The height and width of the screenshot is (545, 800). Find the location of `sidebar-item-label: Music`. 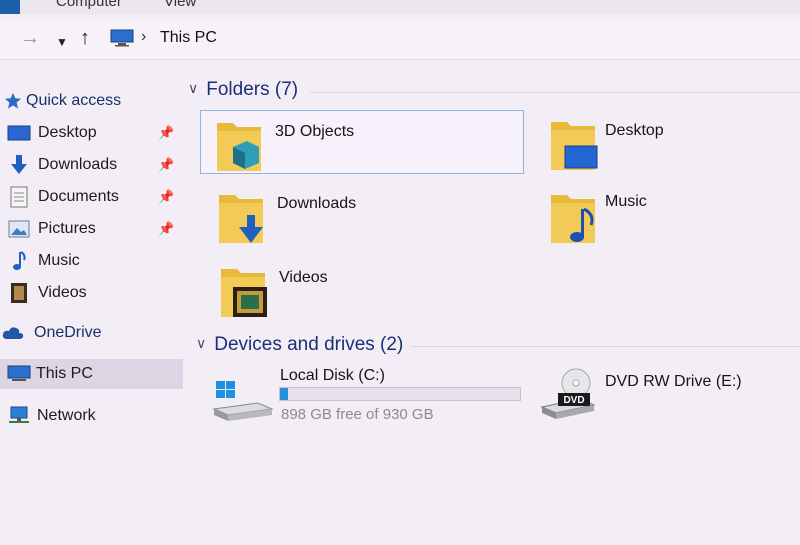

sidebar-item-label: Music is located at coordinates (59, 260).